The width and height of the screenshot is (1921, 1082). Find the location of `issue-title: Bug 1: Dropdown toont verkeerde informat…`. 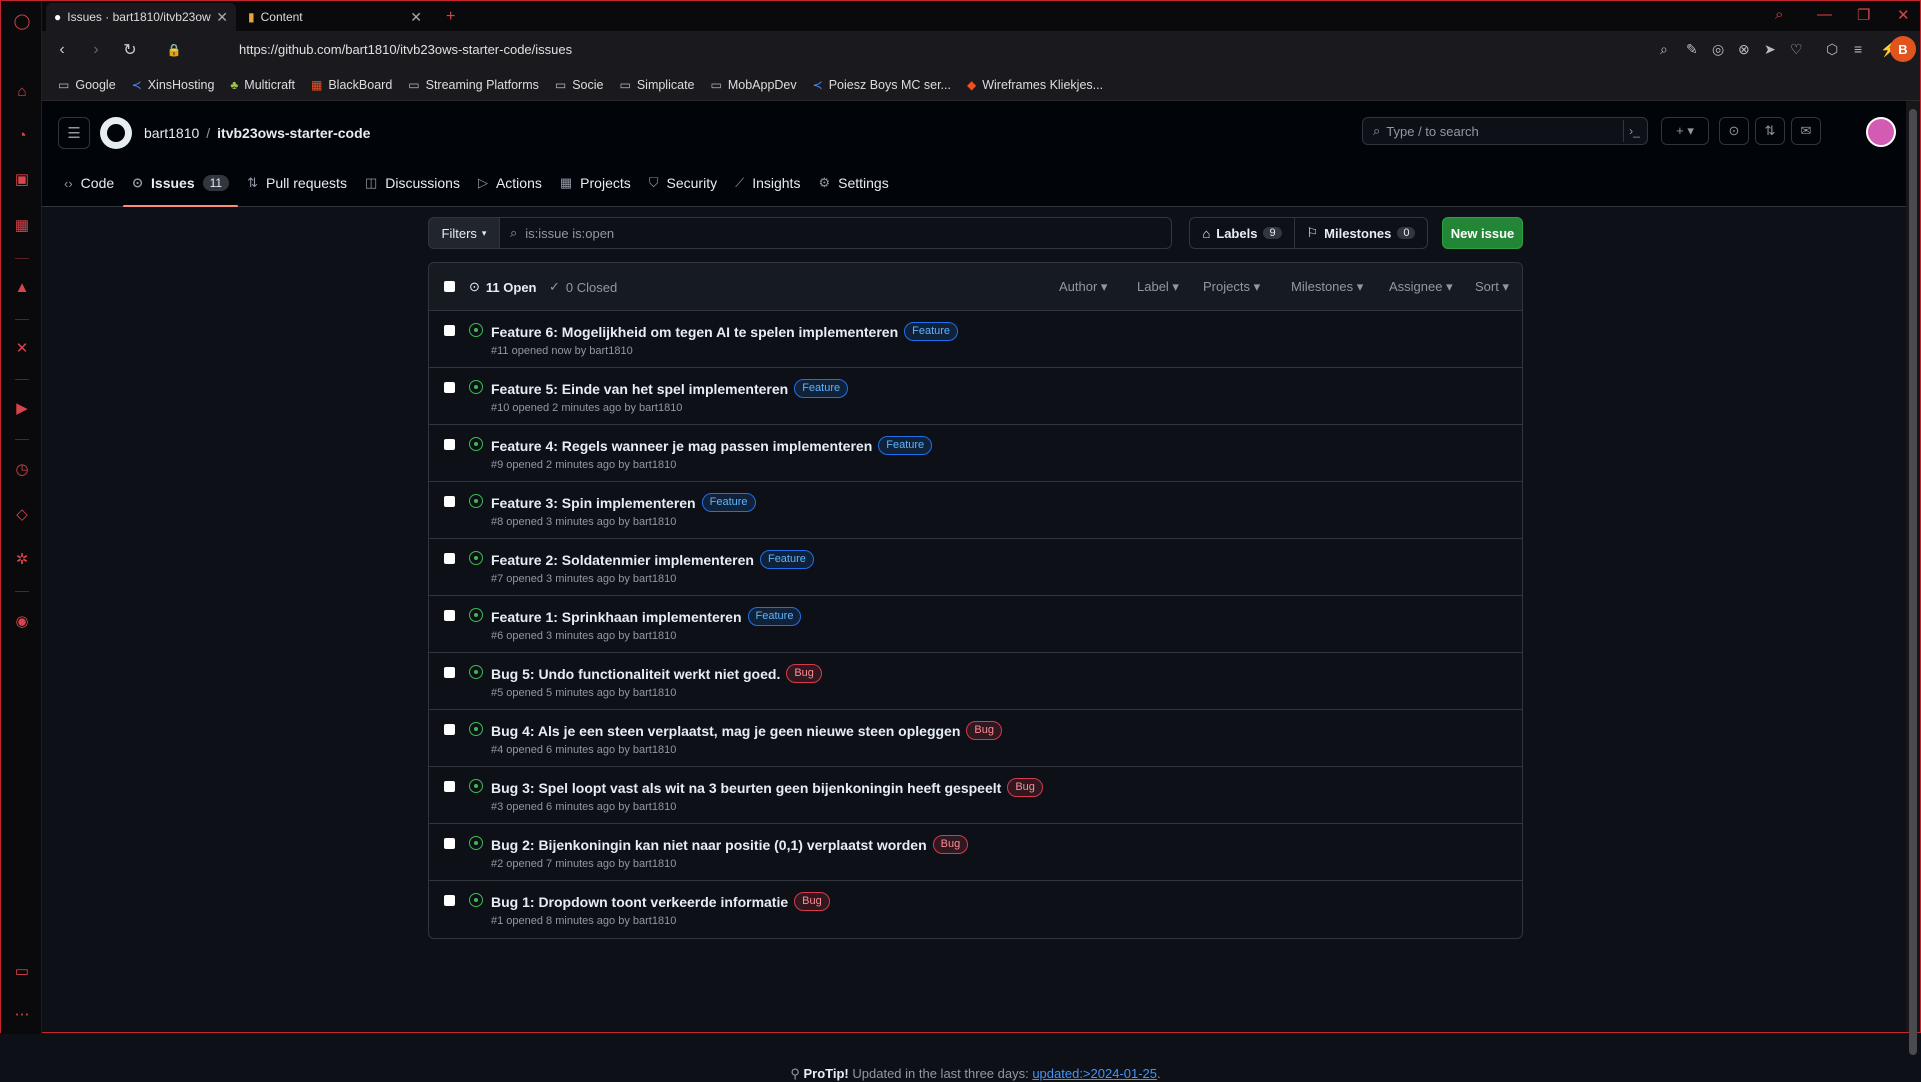

issue-title: Bug 1: Dropdown toont verkeerde informat… is located at coordinates (639, 902).